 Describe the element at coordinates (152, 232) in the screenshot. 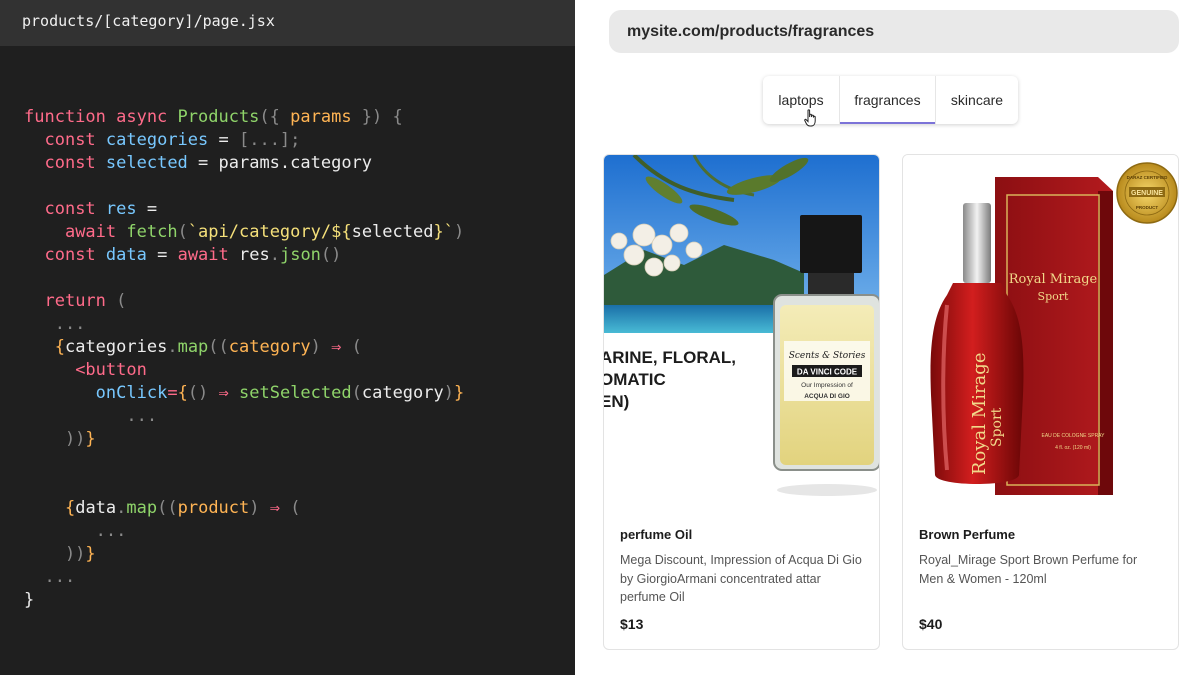

I see `code-token: fetch` at that location.